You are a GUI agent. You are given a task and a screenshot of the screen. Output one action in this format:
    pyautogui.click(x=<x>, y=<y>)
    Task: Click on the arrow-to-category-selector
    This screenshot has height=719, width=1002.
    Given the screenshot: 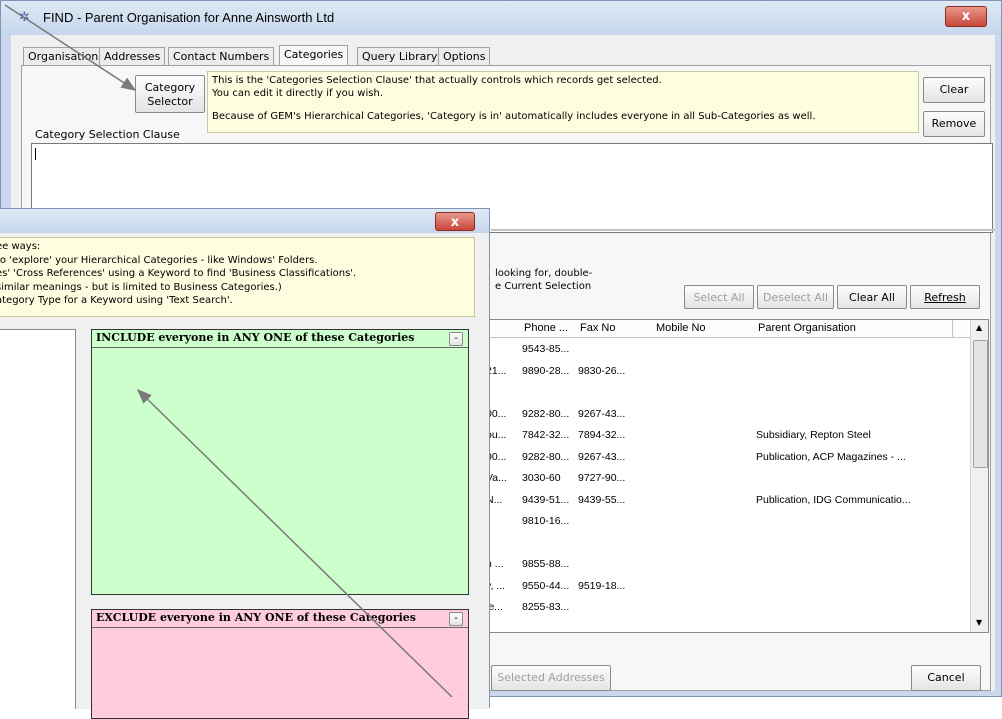 What is the action you would take?
    pyautogui.click(x=70, y=47)
    